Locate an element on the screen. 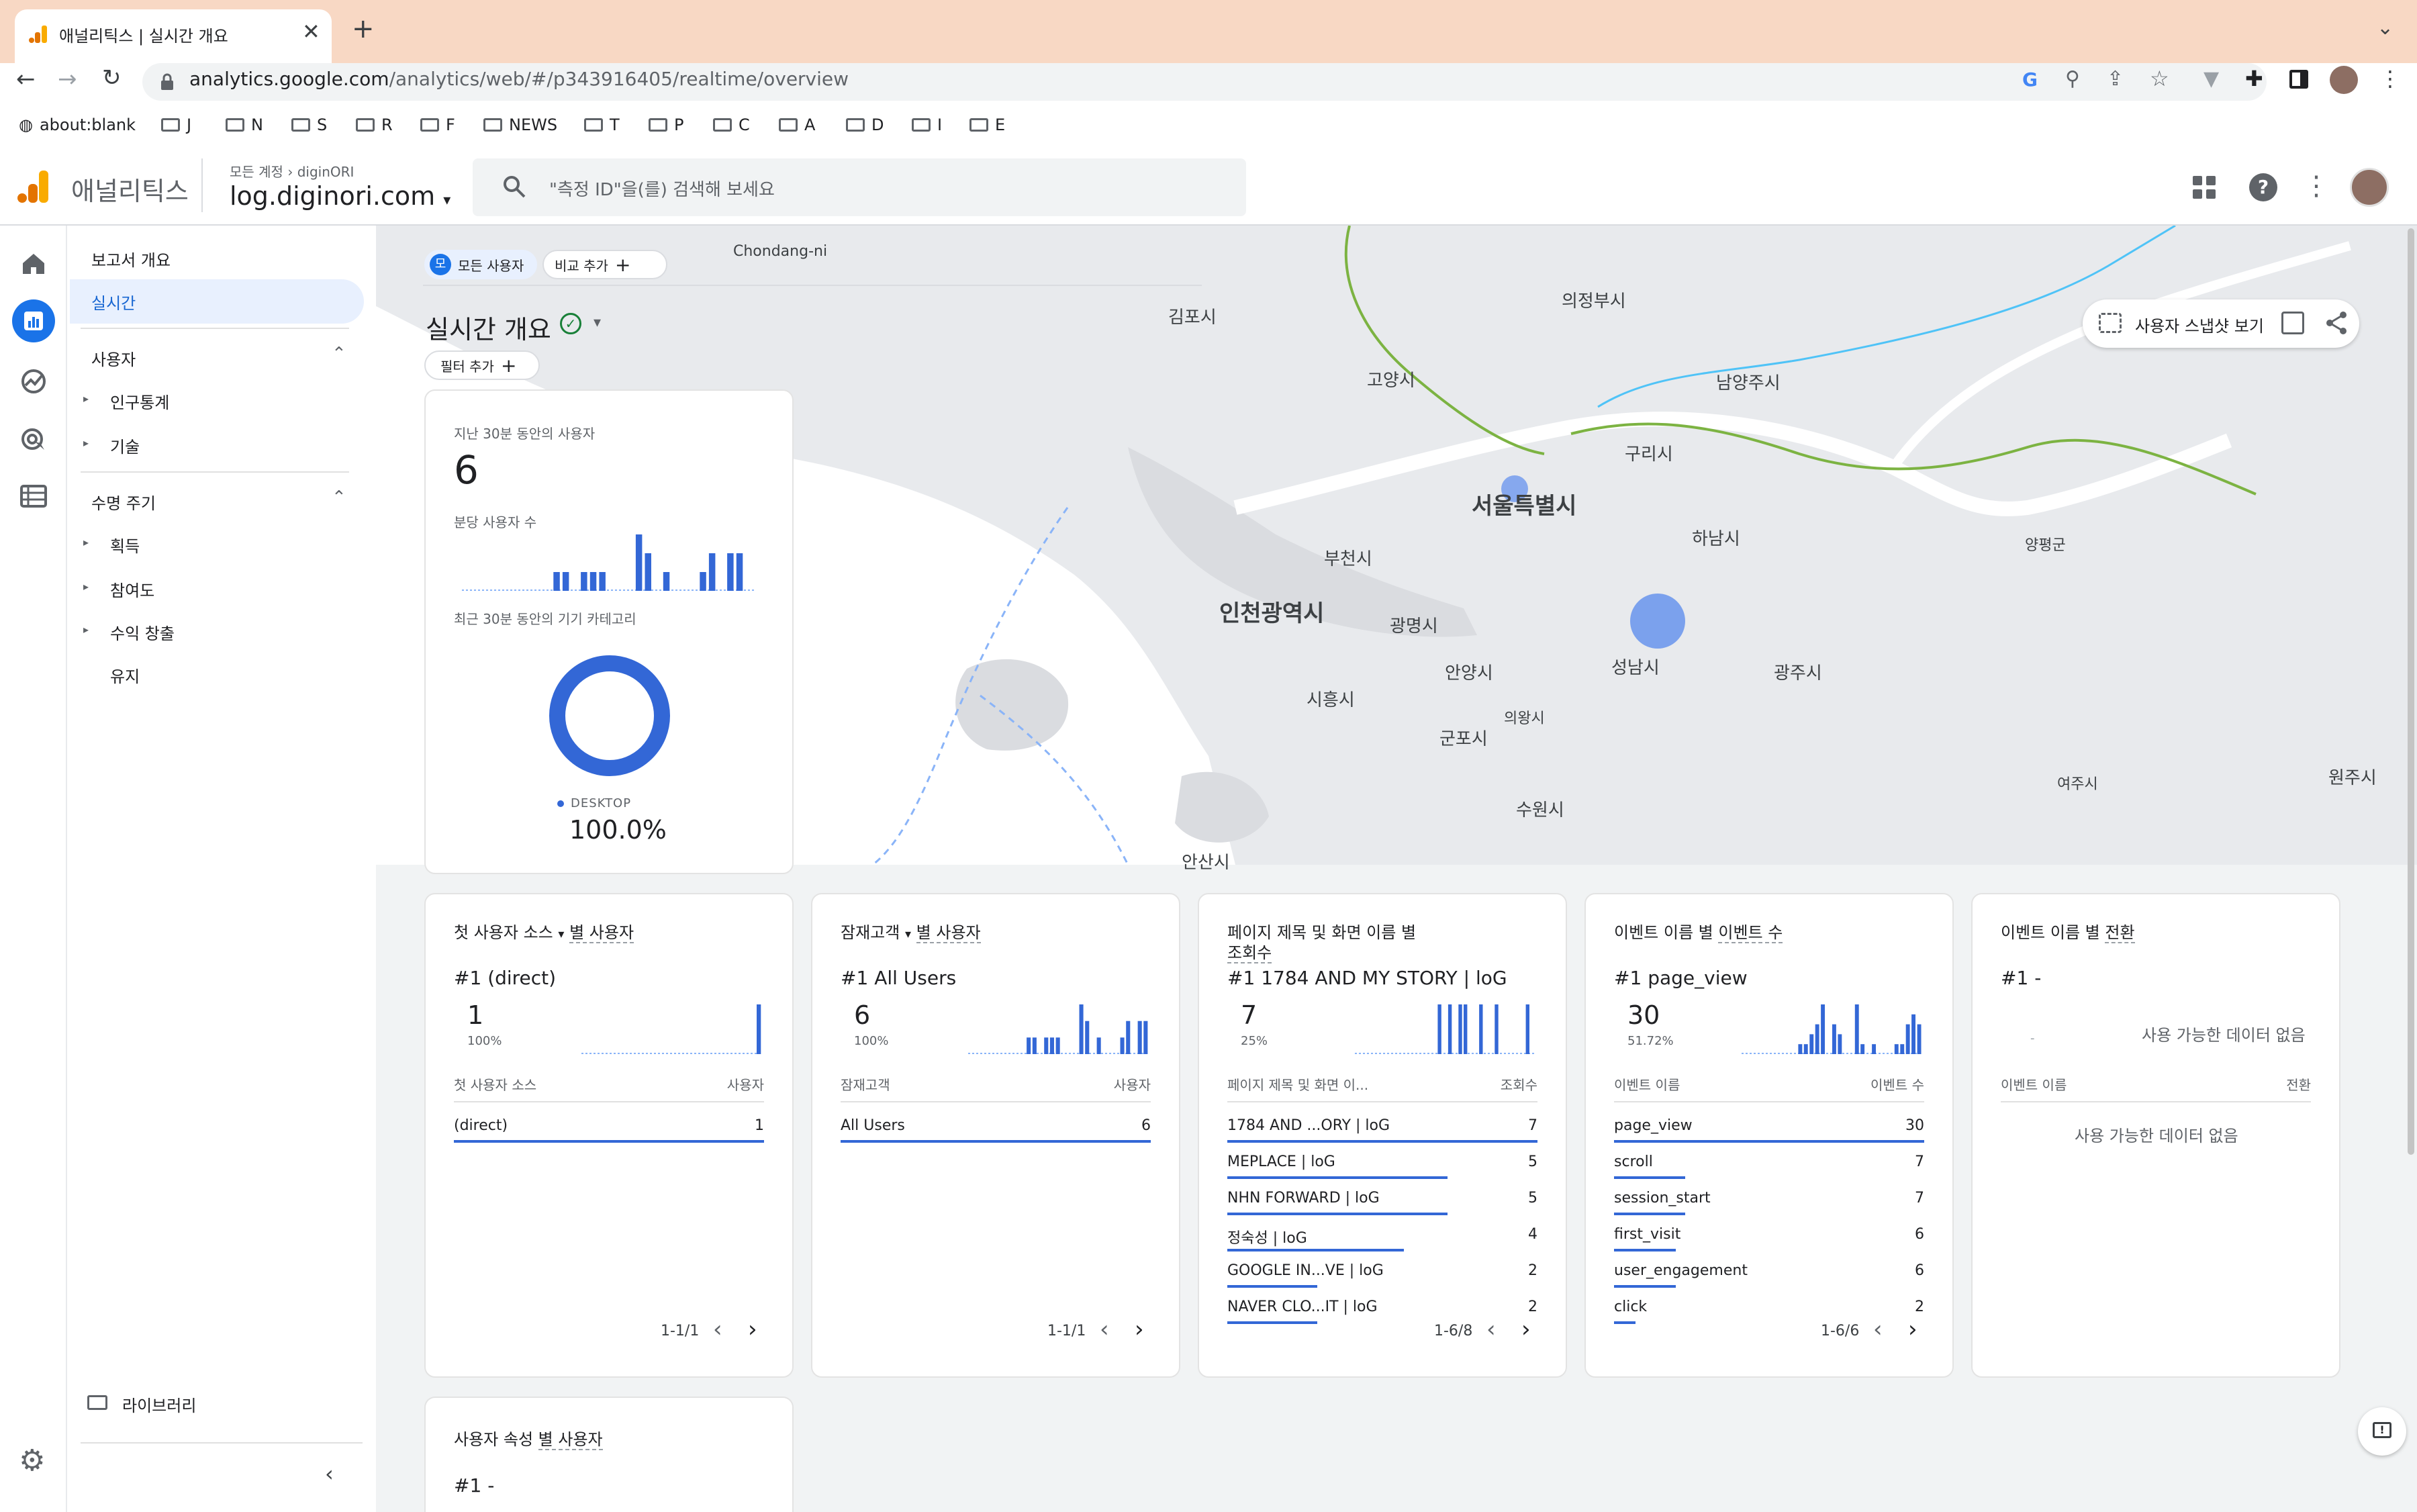 The image size is (2417, 1512). add-filter-chip: 필터 추가 + is located at coordinates (482, 365).